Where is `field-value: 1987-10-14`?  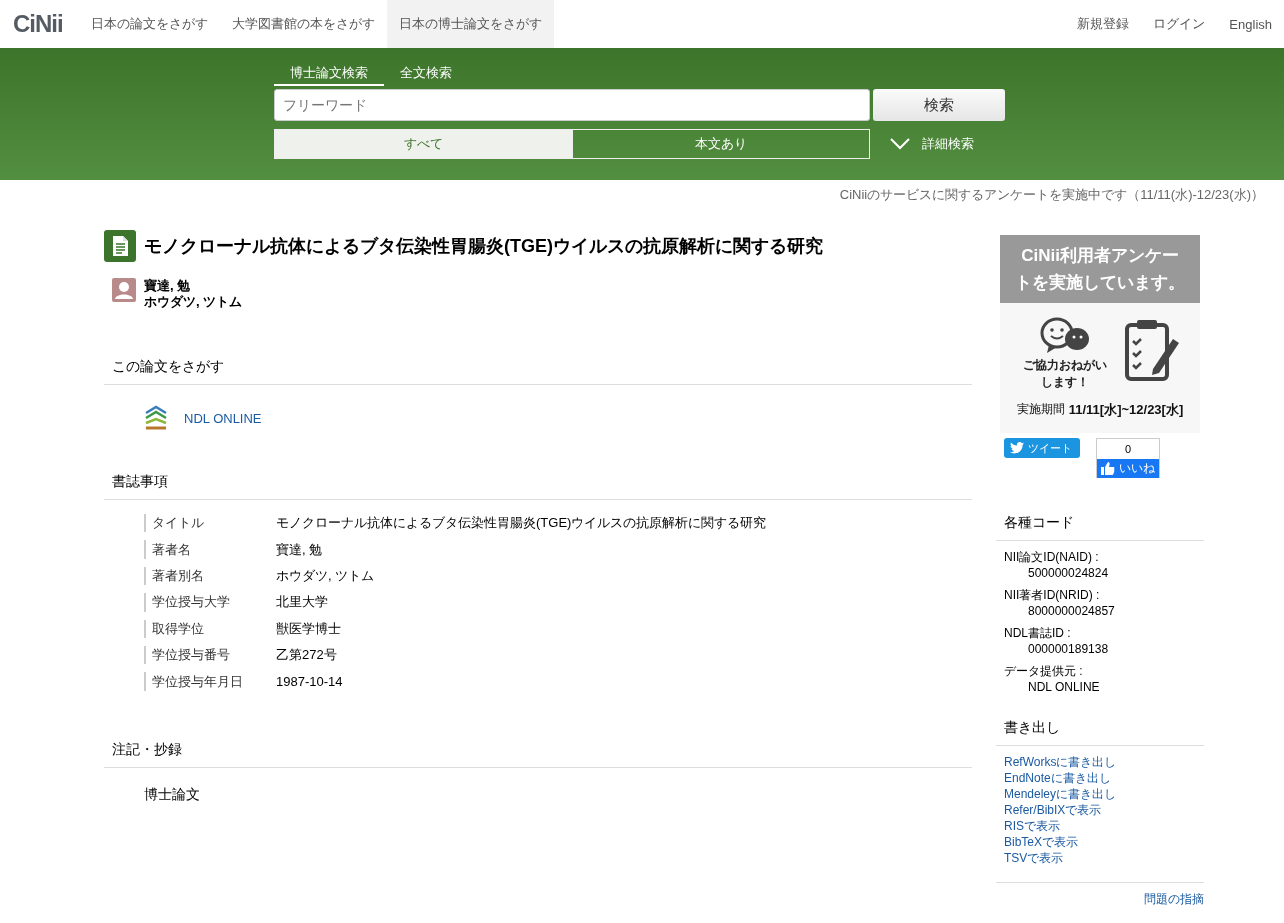 field-value: 1987-10-14 is located at coordinates (310, 682).